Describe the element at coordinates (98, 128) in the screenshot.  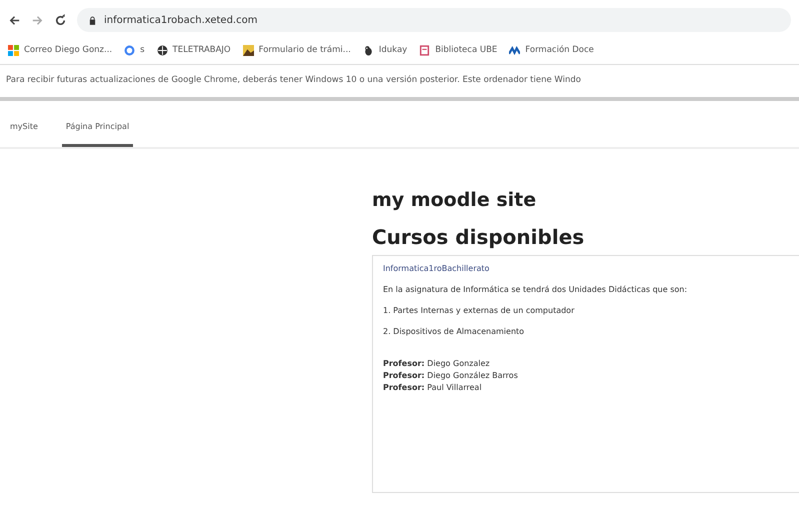
I see `nav-tab: Página Principal` at that location.